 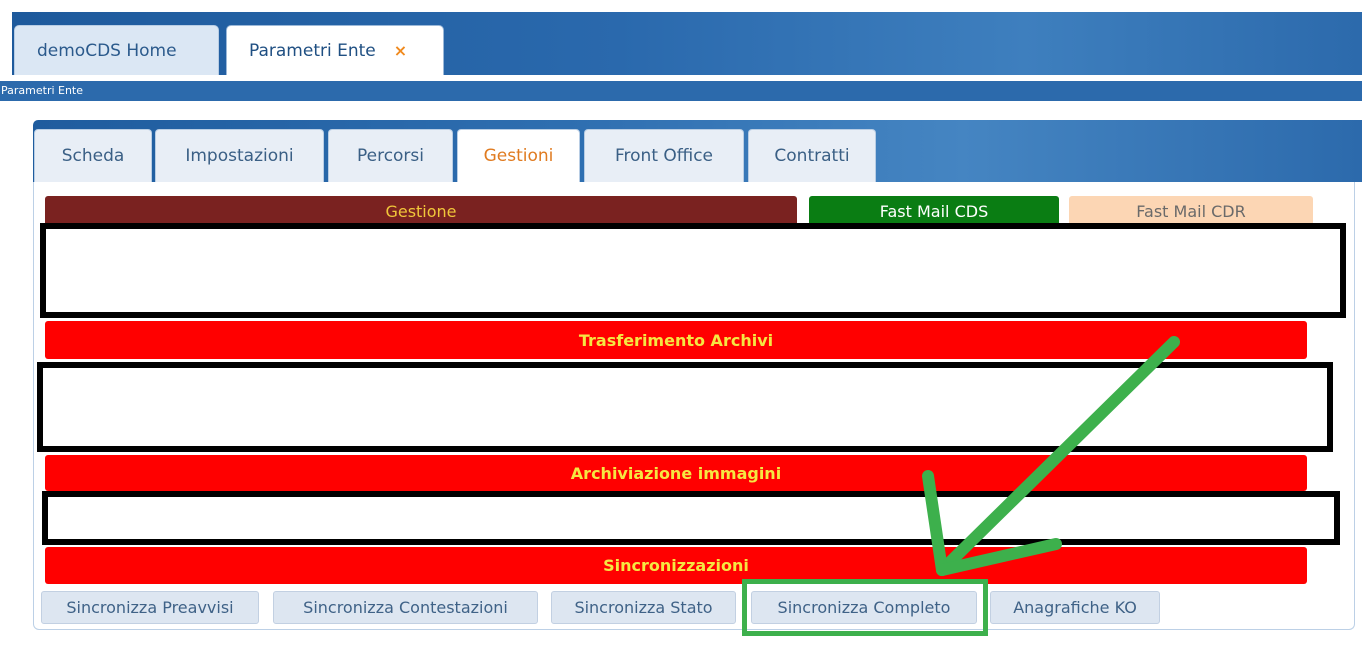 What do you see at coordinates (1051, 456) in the screenshot?
I see `annotation-arrow-icon` at bounding box center [1051, 456].